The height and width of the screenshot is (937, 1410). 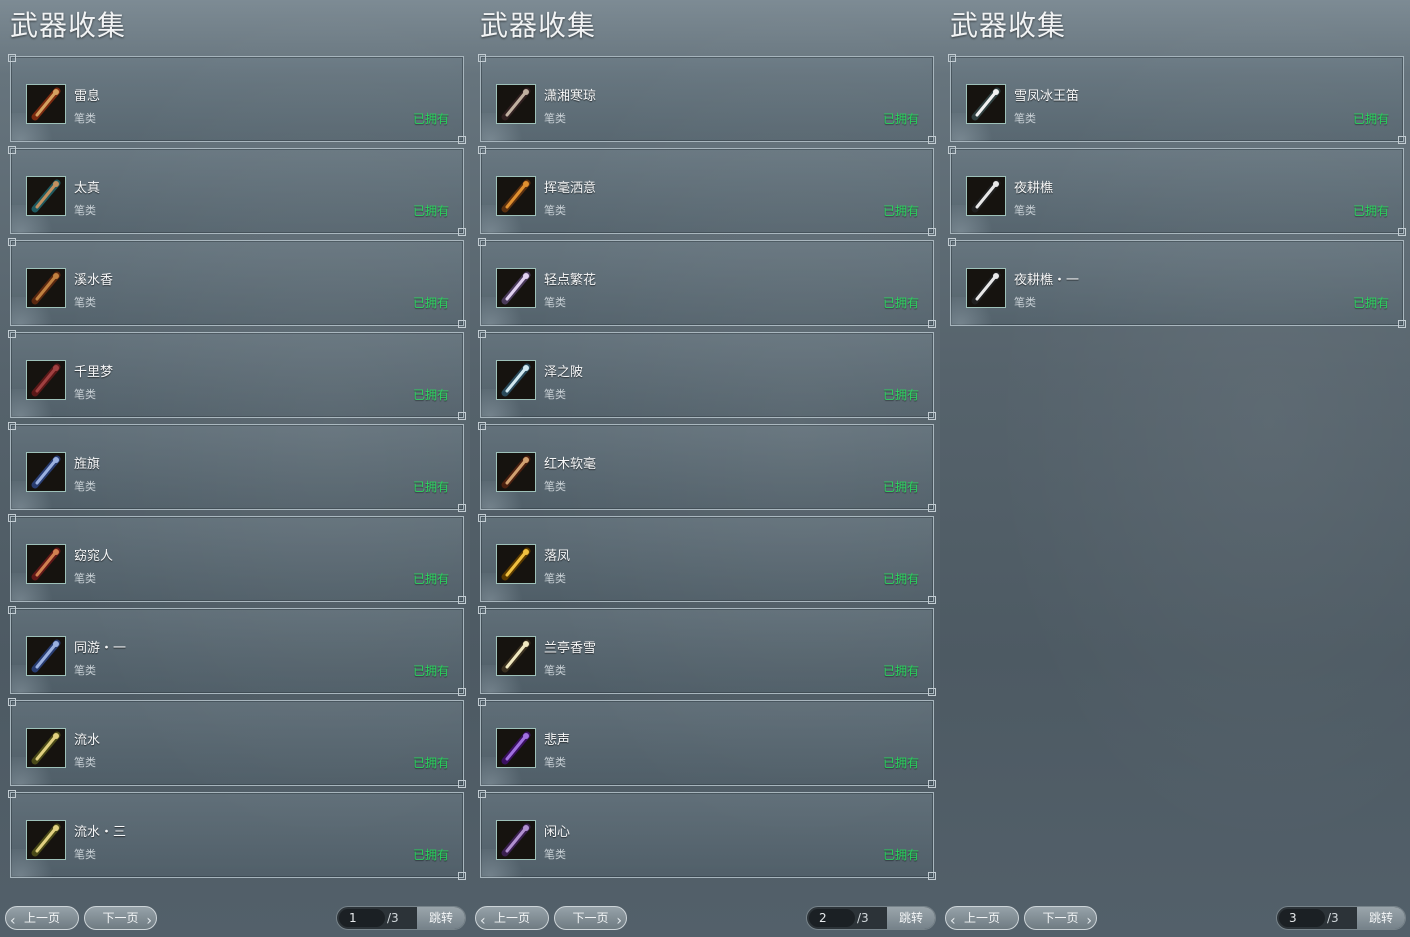 I want to click on amber-brush-icon, so click(x=516, y=196).